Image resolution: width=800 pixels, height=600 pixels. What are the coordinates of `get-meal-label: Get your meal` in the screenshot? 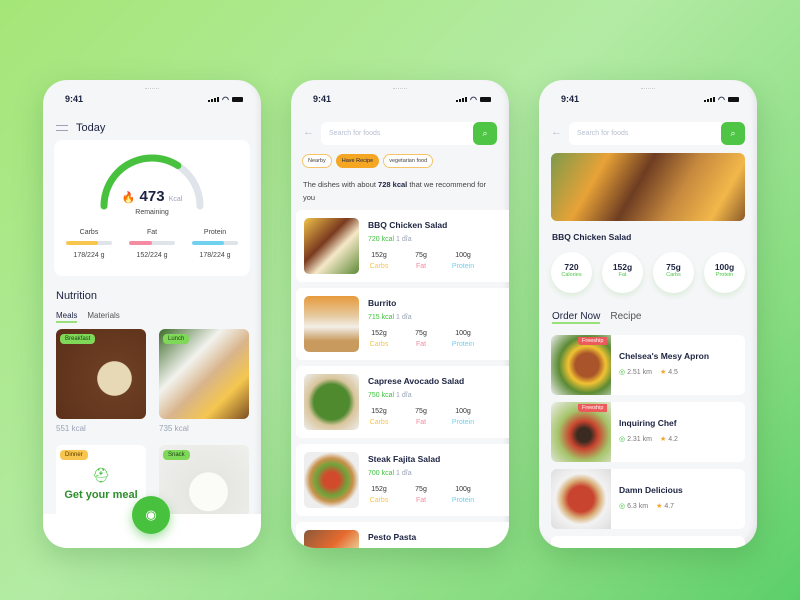 It's located at (101, 495).